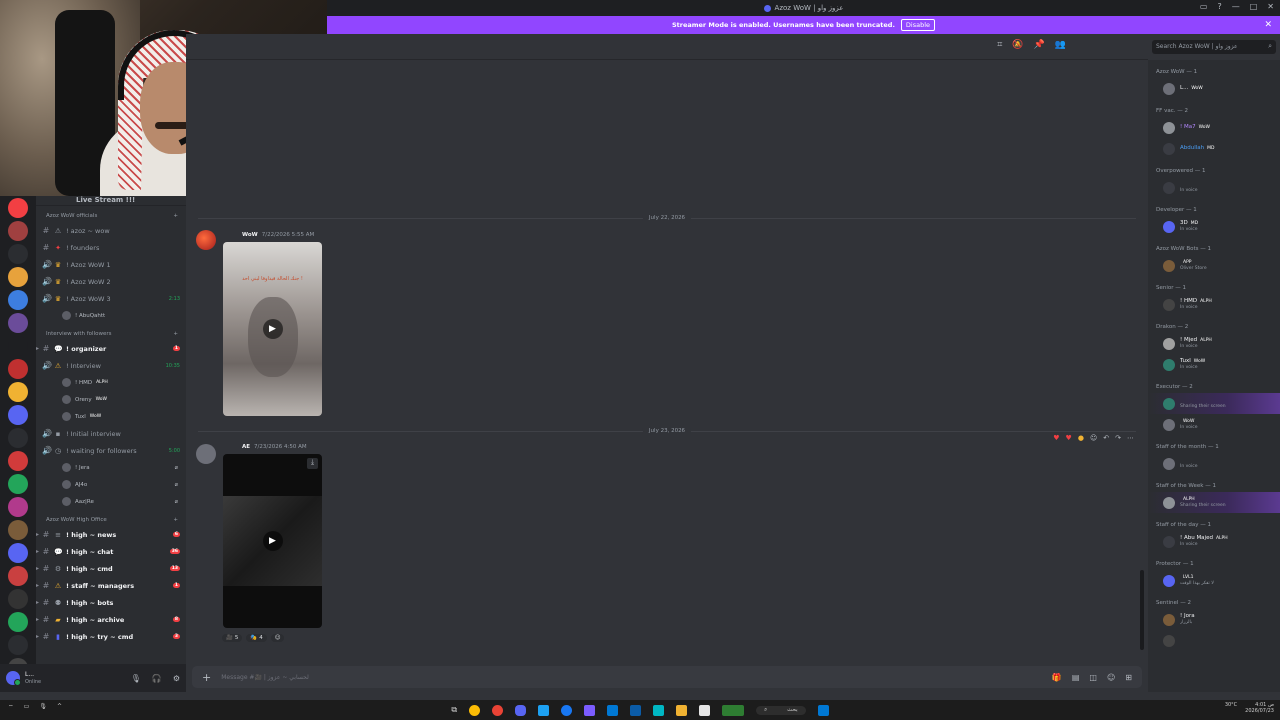 This screenshot has width=1280, height=720. Describe the element at coordinates (111, 230) in the screenshot. I see `channel-azoz-wow: # ⚠ ! azoz ~ wow` at that location.